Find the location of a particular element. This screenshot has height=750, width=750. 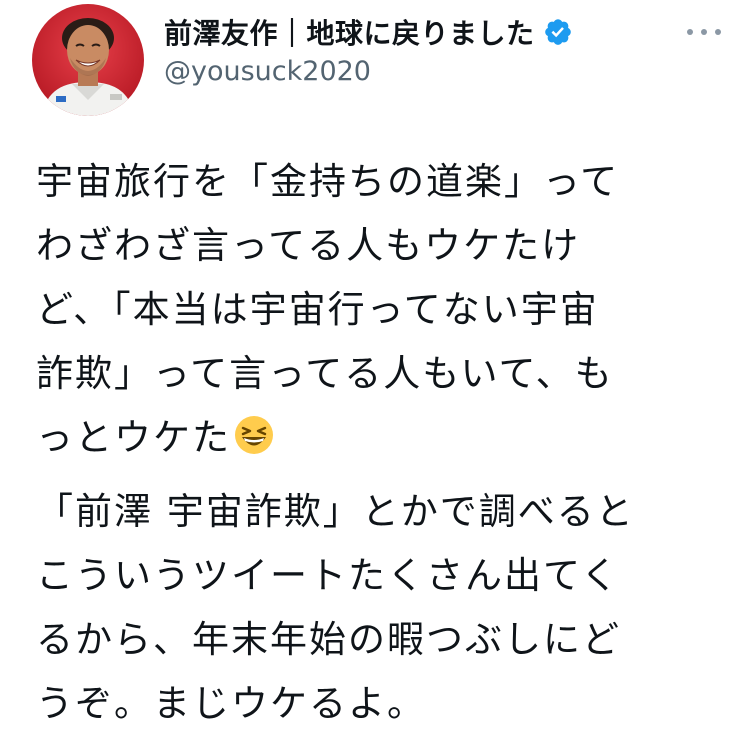

more-horizontal-icon is located at coordinates (704, 32).